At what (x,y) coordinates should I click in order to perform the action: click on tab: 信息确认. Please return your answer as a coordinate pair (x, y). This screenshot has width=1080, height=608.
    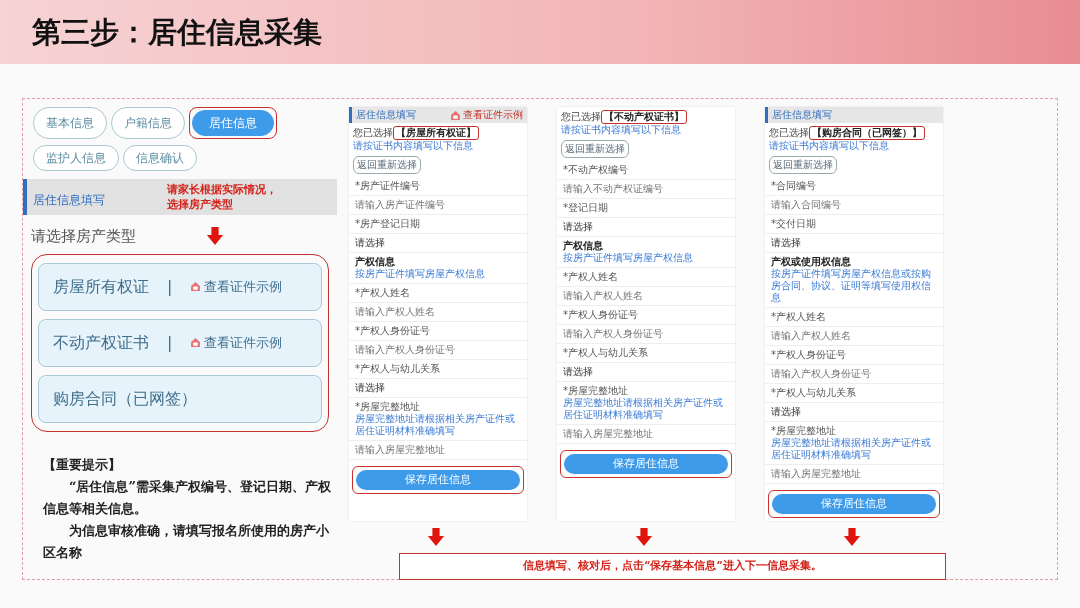
    Looking at the image, I should click on (160, 158).